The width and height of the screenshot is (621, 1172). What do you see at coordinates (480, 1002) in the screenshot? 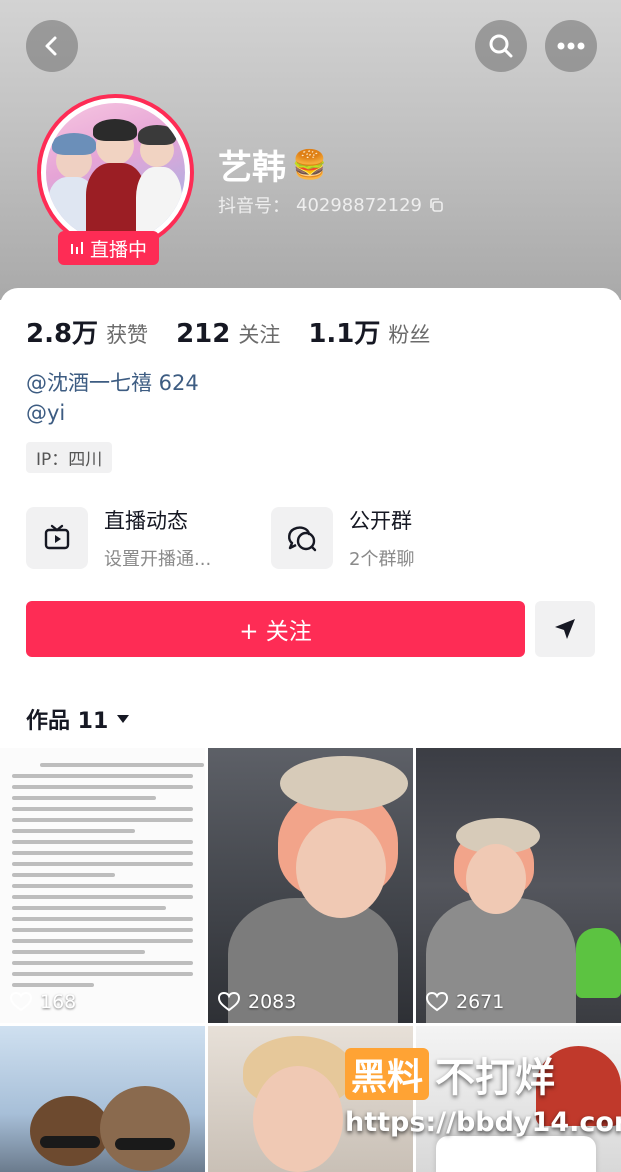
I see `like-count-text: 2671` at bounding box center [480, 1002].